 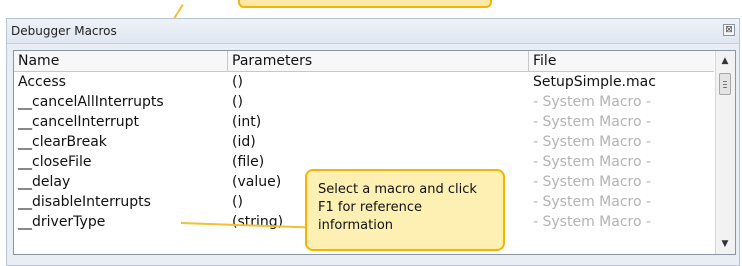 What do you see at coordinates (364, 122) in the screenshot?
I see `table-row: __cancelInterrupt (int) - System Macro -` at bounding box center [364, 122].